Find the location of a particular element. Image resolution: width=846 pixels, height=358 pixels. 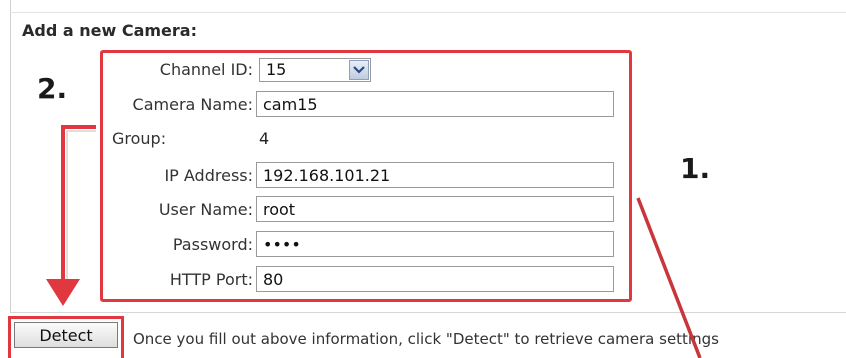

channel-id-select: 15 is located at coordinates (315, 70).